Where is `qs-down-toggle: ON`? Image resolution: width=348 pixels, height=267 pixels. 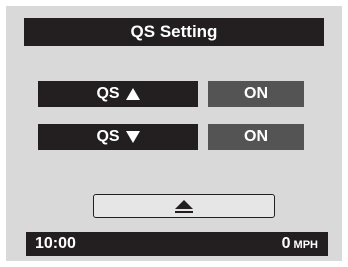 qs-down-toggle: ON is located at coordinates (256, 137).